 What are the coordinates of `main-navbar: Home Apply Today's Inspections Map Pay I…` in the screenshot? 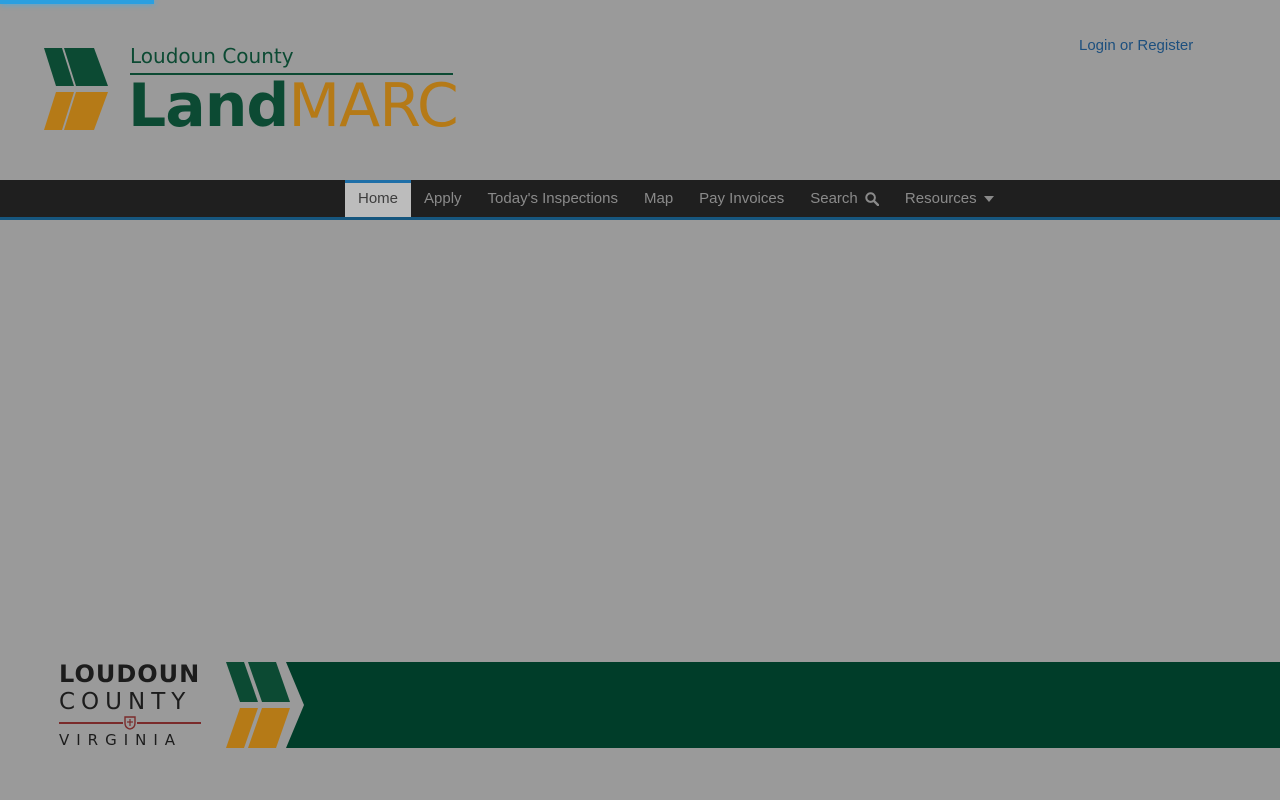 It's located at (640, 200).